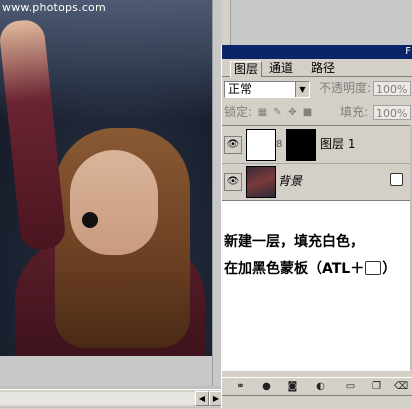 The height and width of the screenshot is (409, 412). I want to click on layers-list: 👁 8 图层 1 👁 背景, so click(316, 163).